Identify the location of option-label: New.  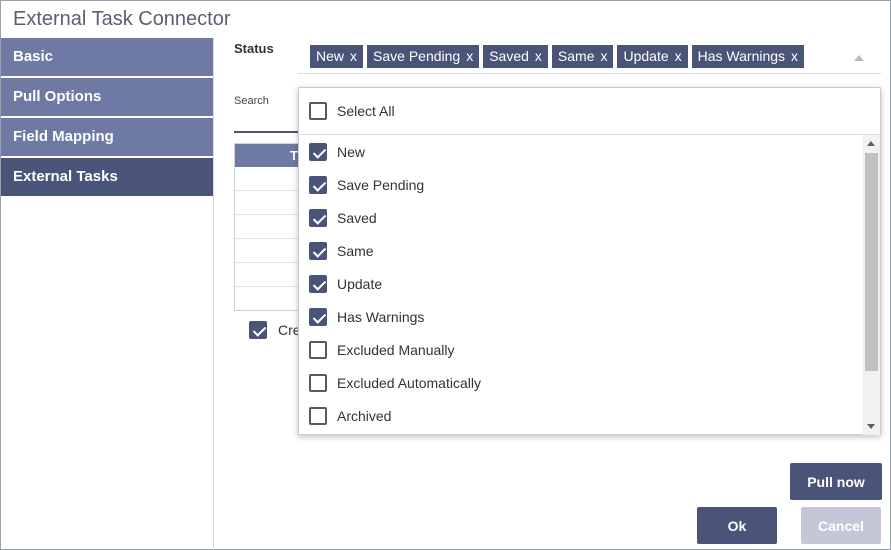
(351, 151).